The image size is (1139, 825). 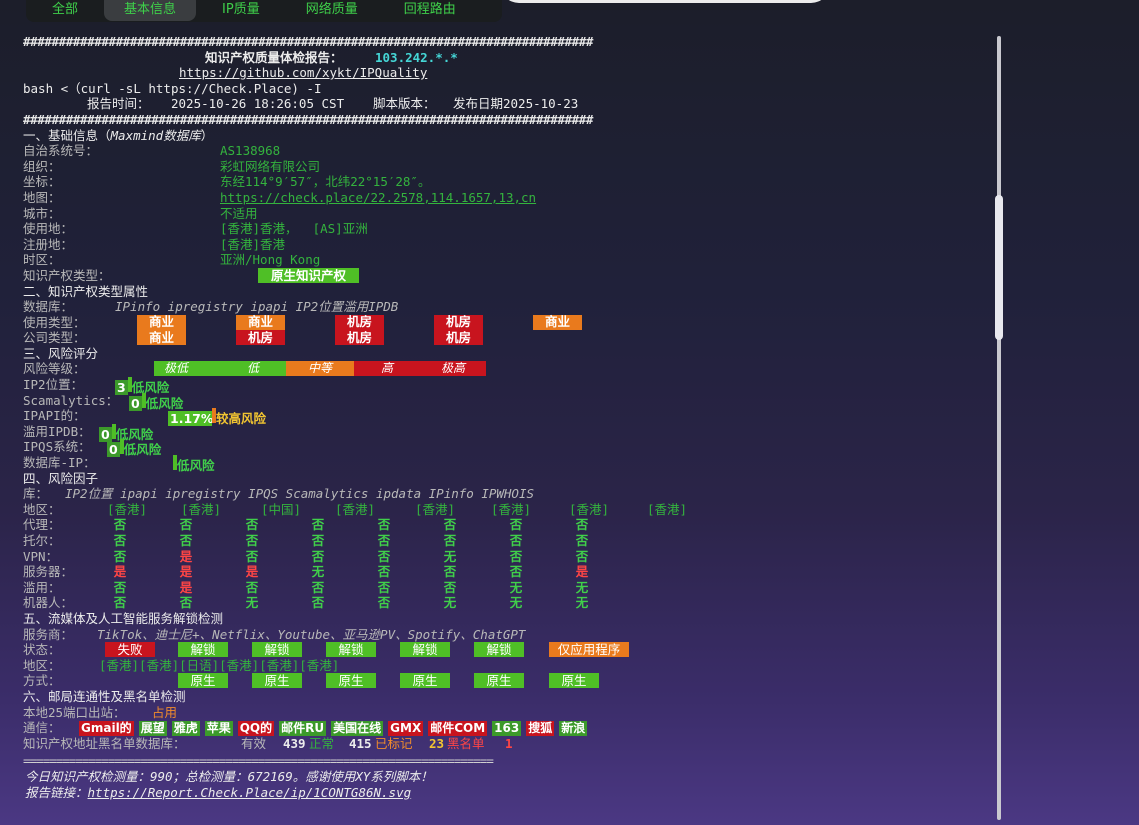 I want to click on section-streaming-title: 五、流媒体及人工智能服务解锁检测, so click(x=123, y=618).